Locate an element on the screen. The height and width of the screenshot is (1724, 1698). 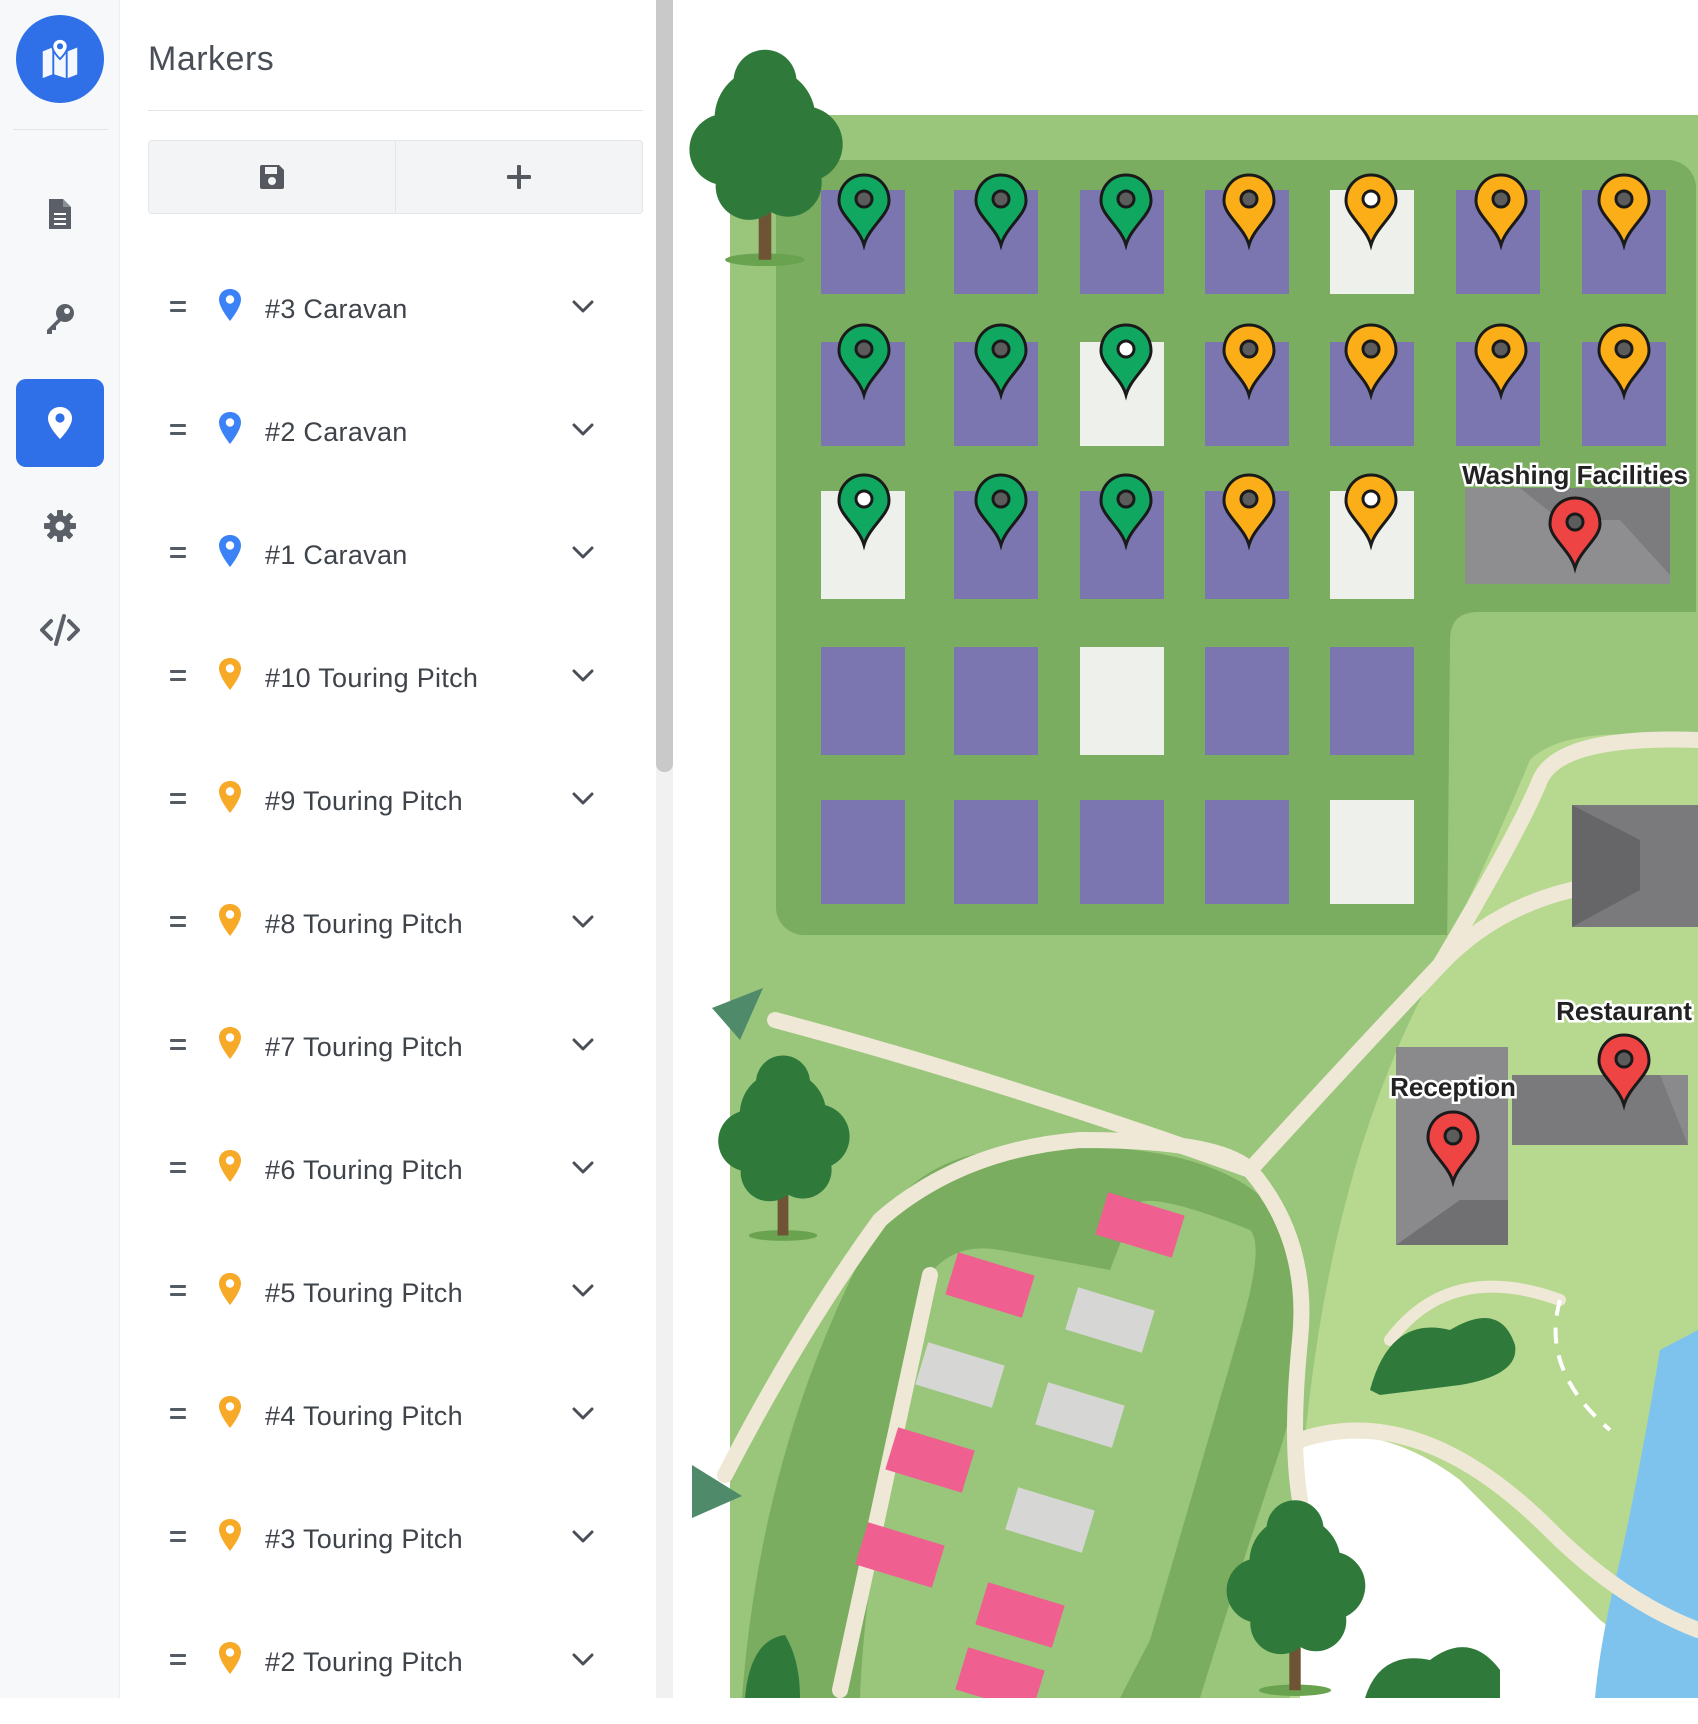
building-east is located at coordinates (1635, 866).